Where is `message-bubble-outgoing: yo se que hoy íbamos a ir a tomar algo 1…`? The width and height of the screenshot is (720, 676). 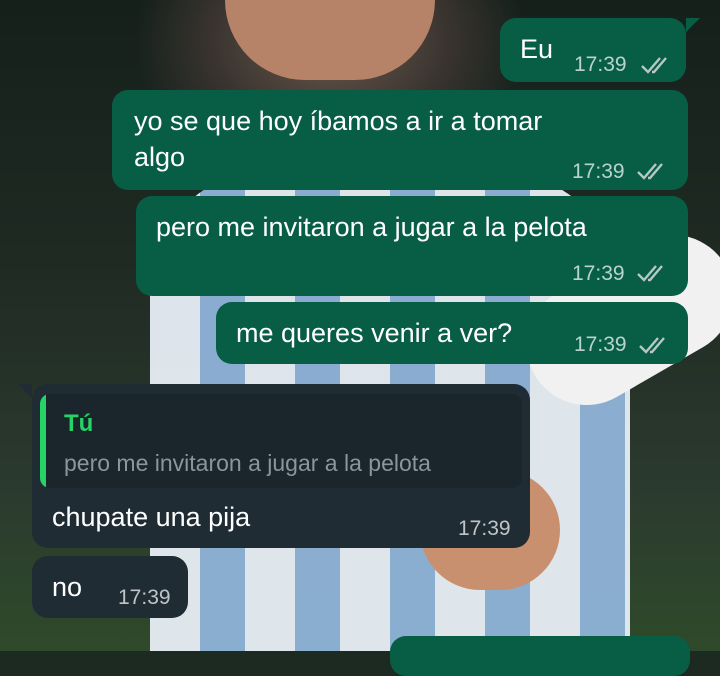
message-bubble-outgoing: yo se que hoy íbamos a ir a tomar algo 1… is located at coordinates (400, 140).